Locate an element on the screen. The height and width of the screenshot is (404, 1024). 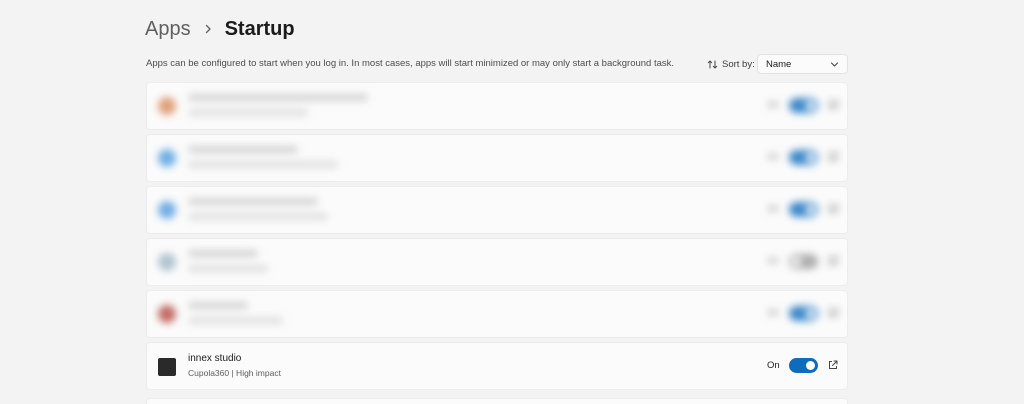
sort-label-group: Sort by: is located at coordinates (731, 64).